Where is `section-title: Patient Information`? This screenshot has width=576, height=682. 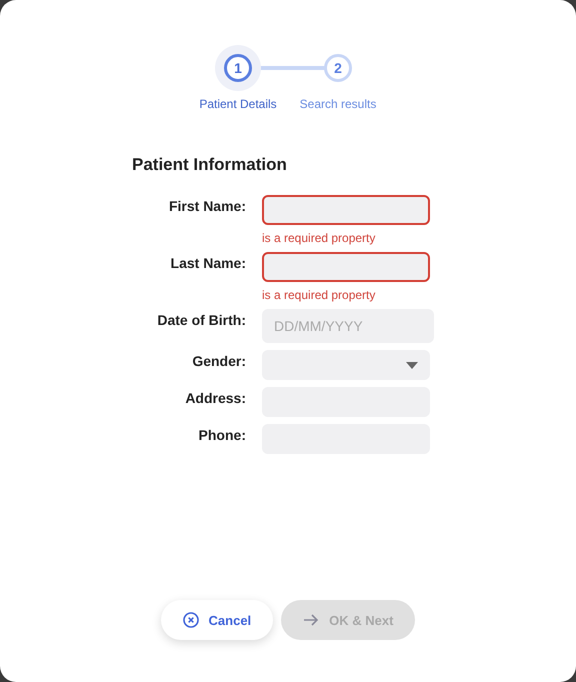 section-title: Patient Information is located at coordinates (210, 165).